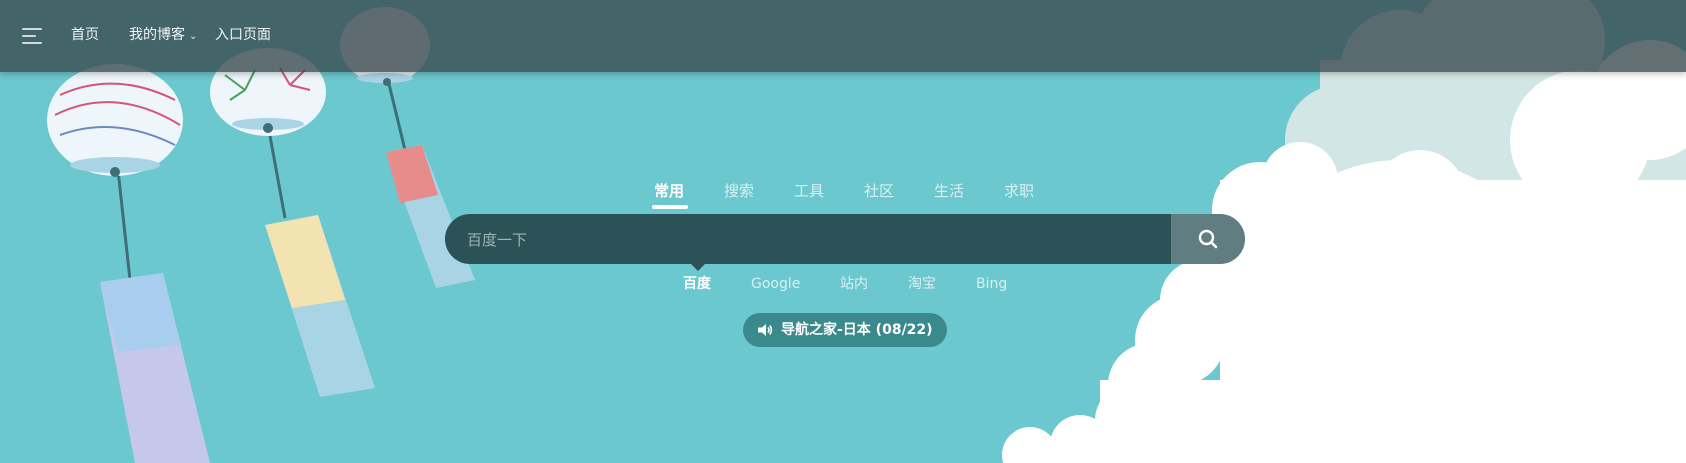 This screenshot has height=463, width=1686. I want to click on speaker-icon, so click(765, 330).